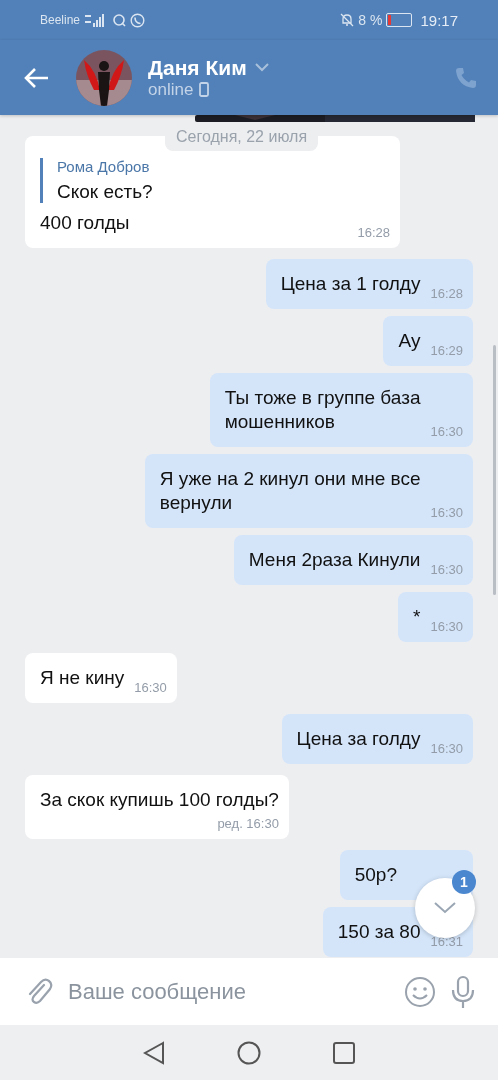 This screenshot has width=498, height=1080. What do you see at coordinates (37, 77) in the screenshot?
I see `back-icon` at bounding box center [37, 77].